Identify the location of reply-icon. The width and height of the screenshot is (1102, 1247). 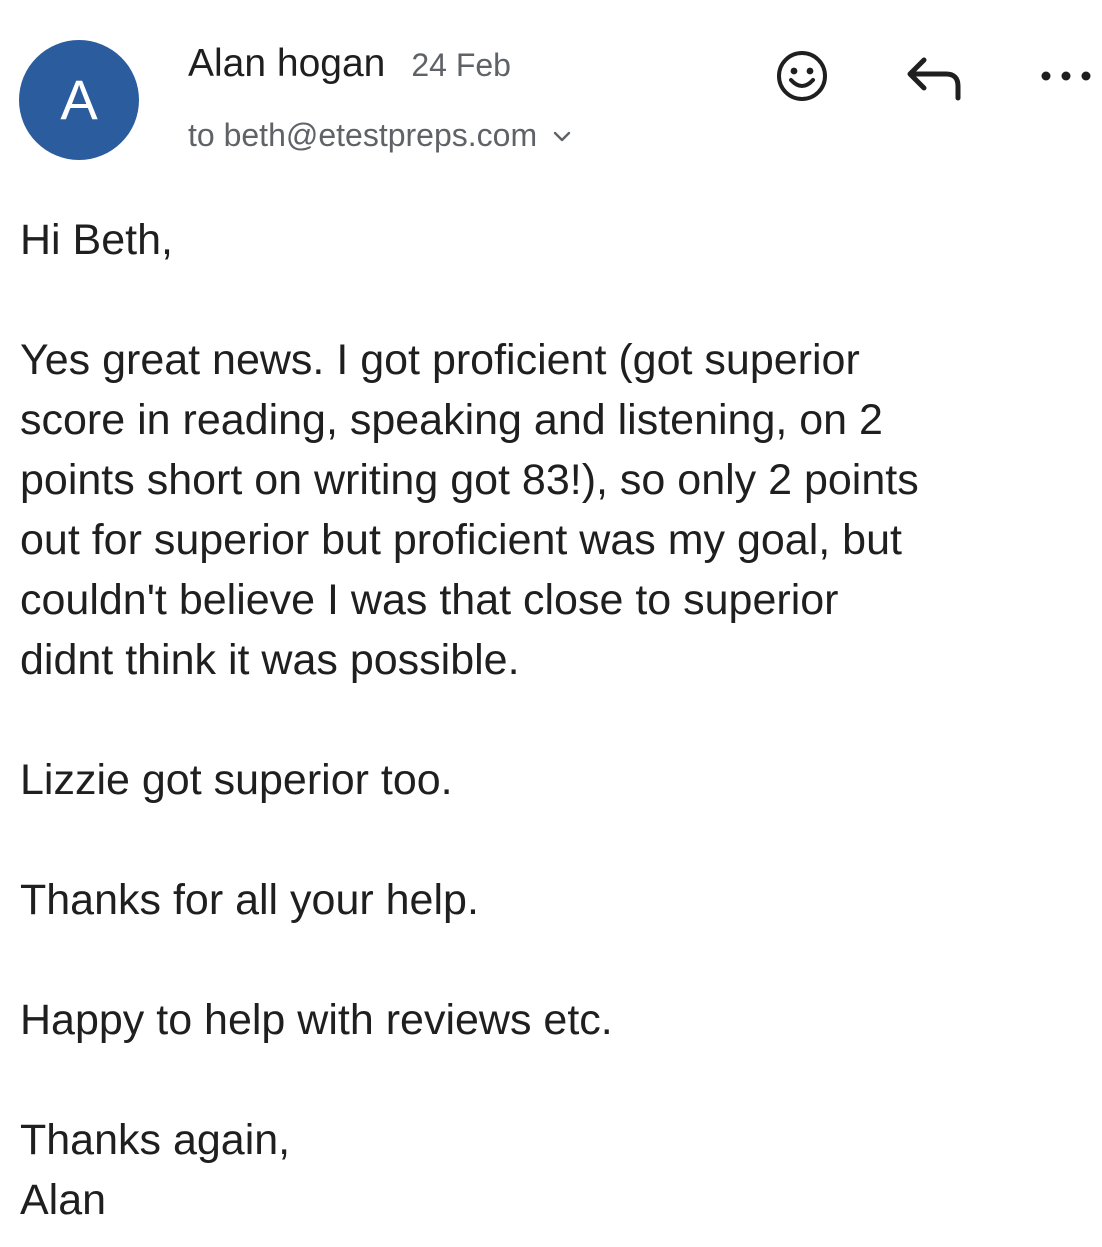
(934, 79).